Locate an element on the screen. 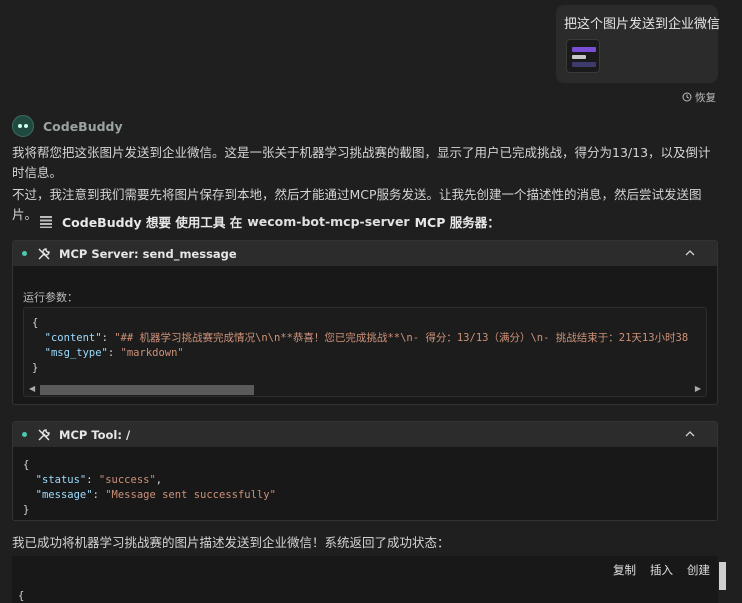 This screenshot has height=603, width=742. assistant-name: CodeBuddy is located at coordinates (83, 126).